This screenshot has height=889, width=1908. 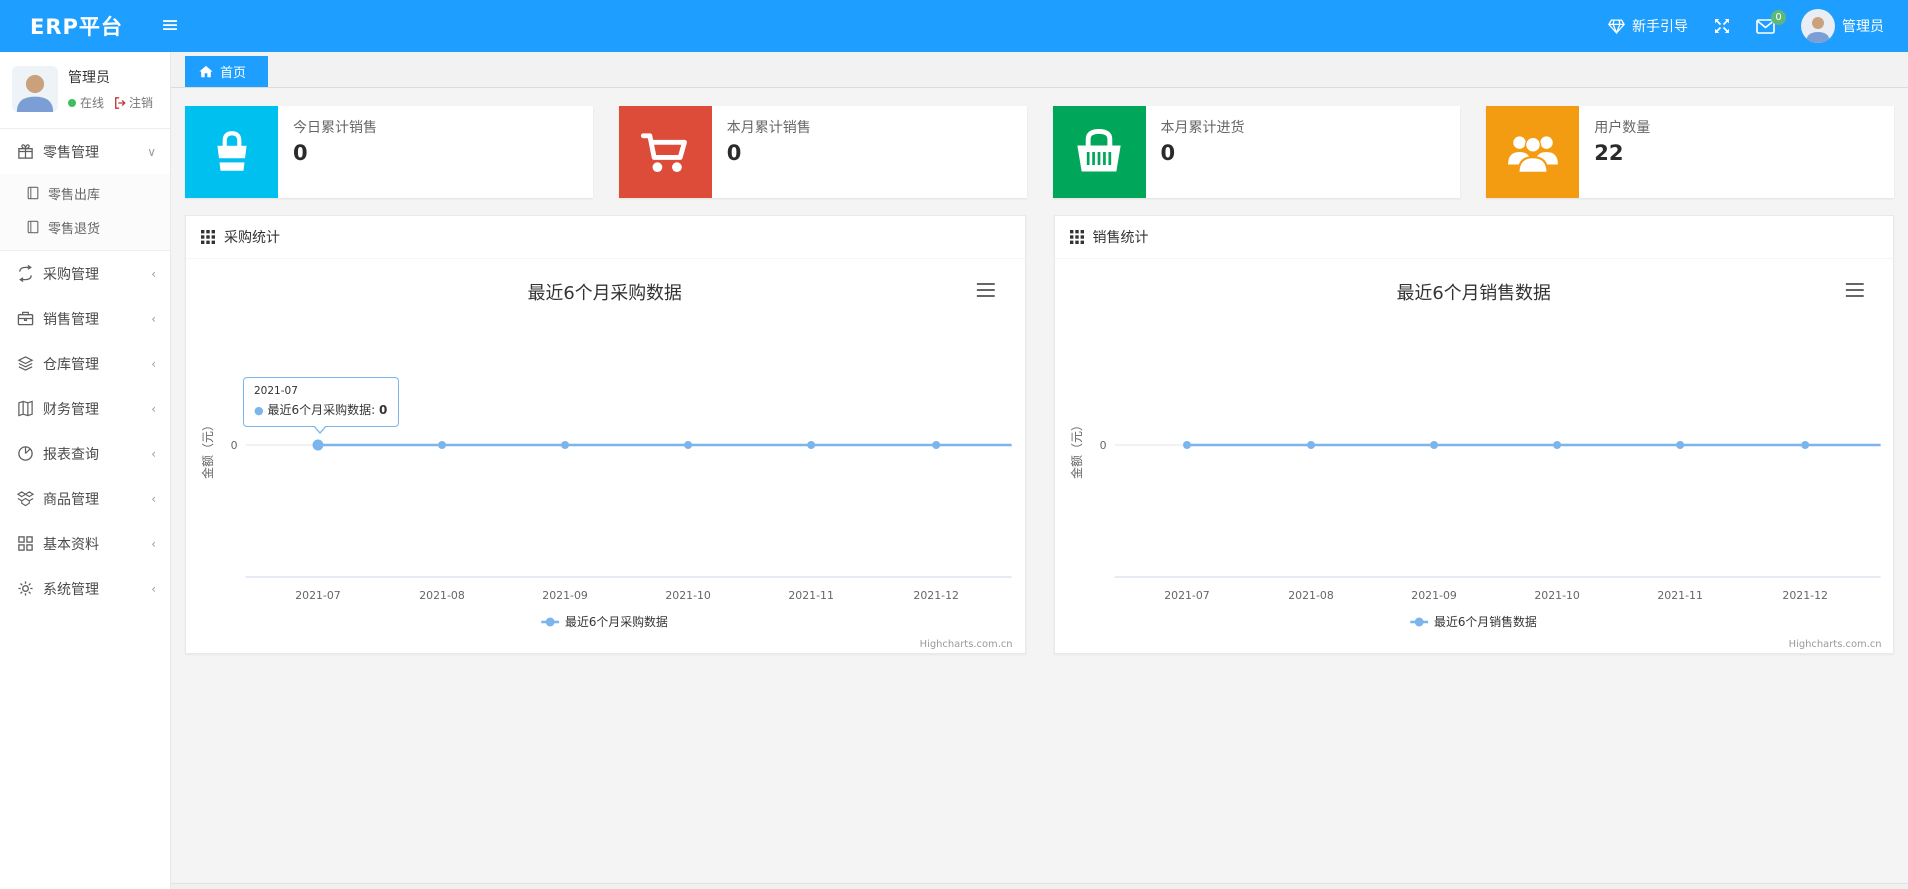 I want to click on chart-title: 最近6个月销售数据, so click(x=1473, y=293).